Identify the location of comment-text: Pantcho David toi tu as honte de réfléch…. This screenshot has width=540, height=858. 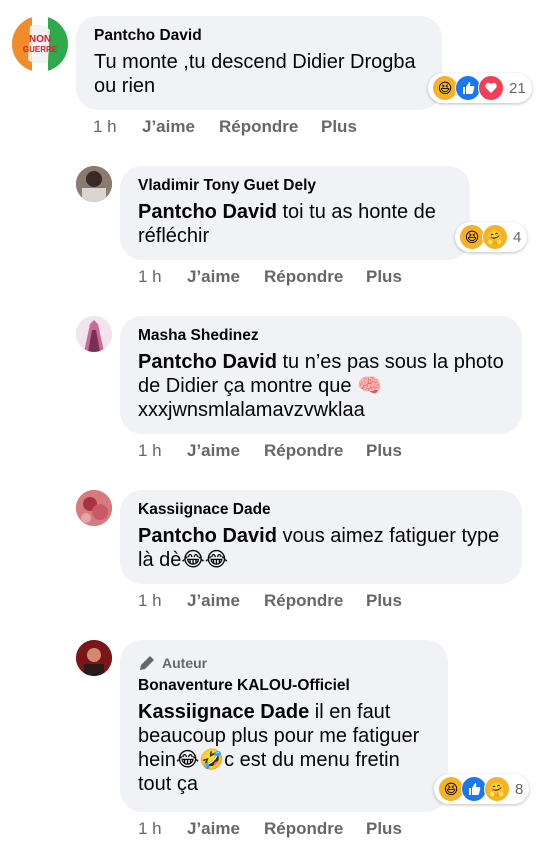
(295, 224).